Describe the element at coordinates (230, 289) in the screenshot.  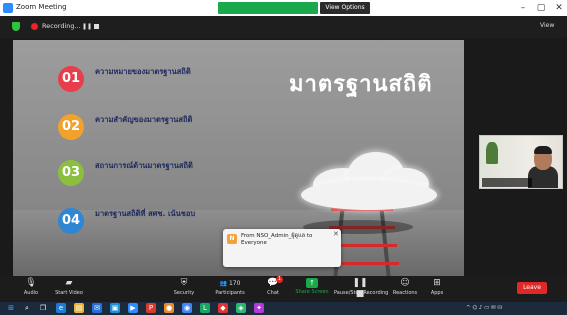
I see `participants-button: 👥 170 Participants` at that location.